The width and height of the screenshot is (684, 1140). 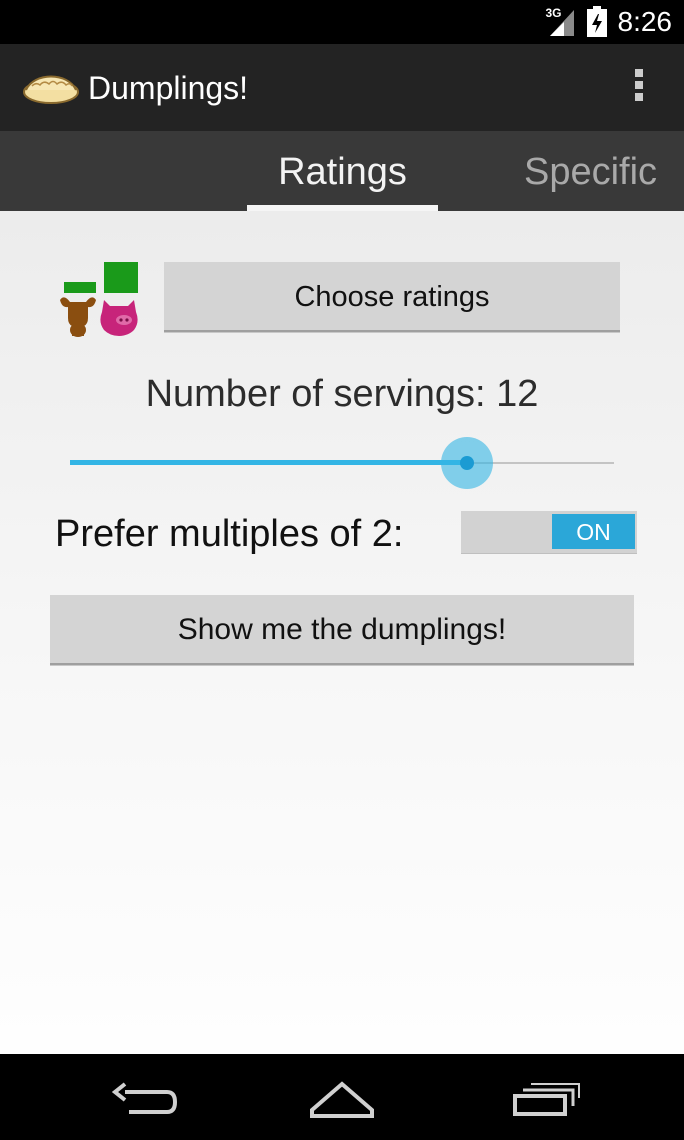 I want to click on ratings-icon, so click(x=99, y=299).